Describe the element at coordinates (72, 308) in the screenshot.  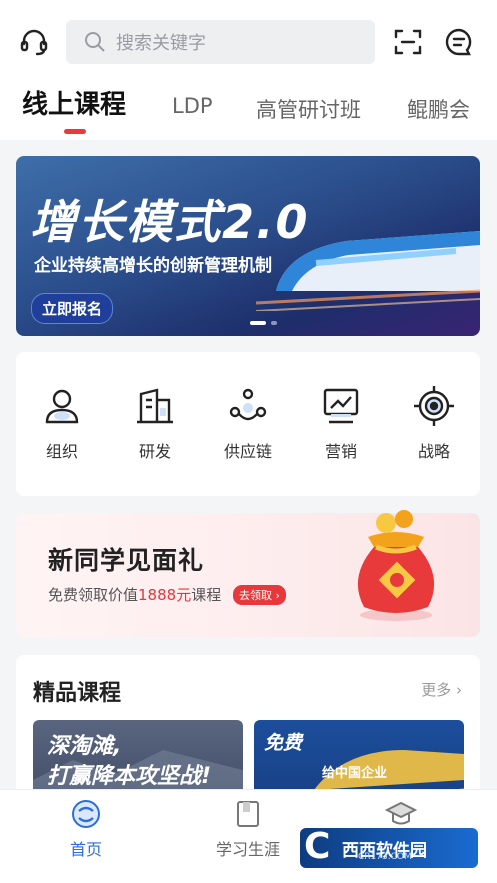
I see `register-now-button: 立即报名` at that location.